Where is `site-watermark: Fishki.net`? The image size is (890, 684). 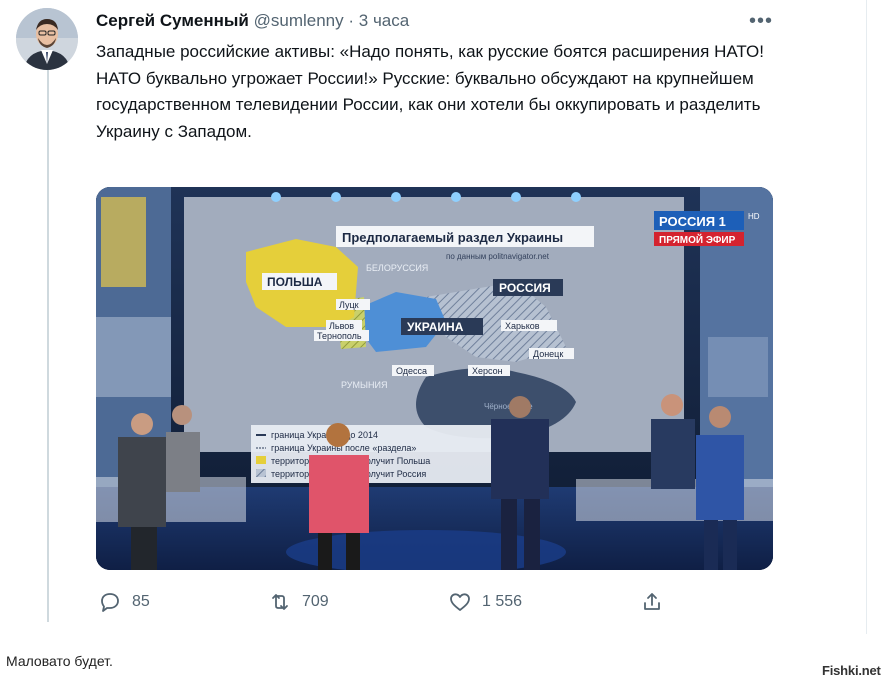 site-watermark: Fishki.net is located at coordinates (851, 670).